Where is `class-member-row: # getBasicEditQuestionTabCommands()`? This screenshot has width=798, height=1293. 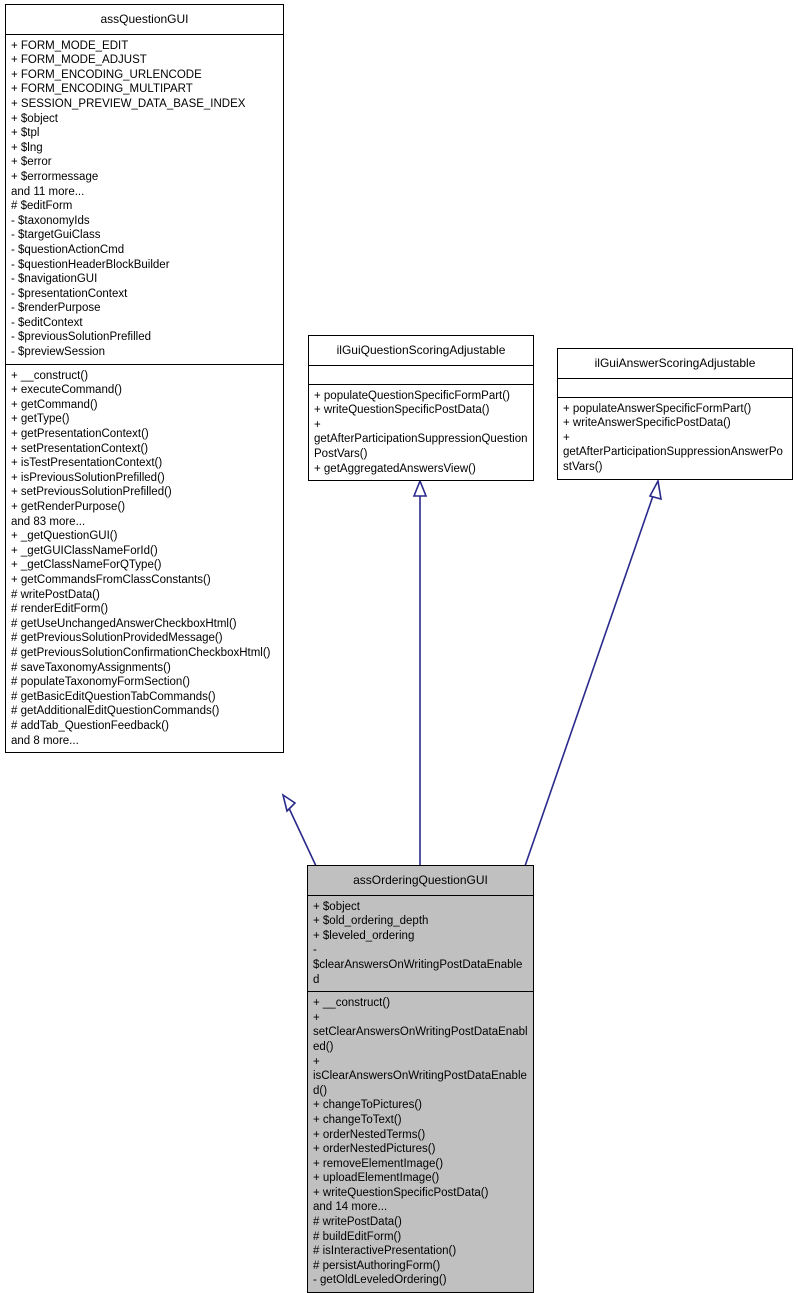
class-member-row: # getBasicEditQuestionTabCommands() is located at coordinates (113, 696).